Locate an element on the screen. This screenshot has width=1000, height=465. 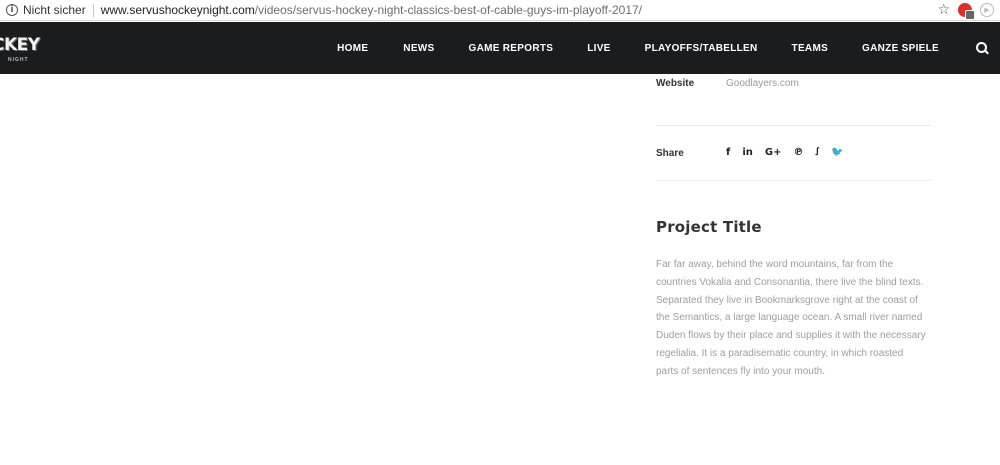
google-plus-icon: G+ is located at coordinates (773, 153).